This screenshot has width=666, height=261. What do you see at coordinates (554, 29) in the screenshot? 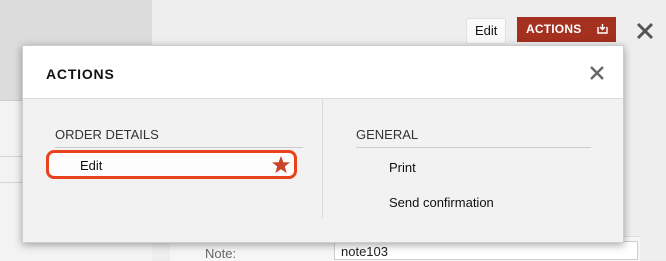
I see `actions-button-label: ACTIONS` at bounding box center [554, 29].